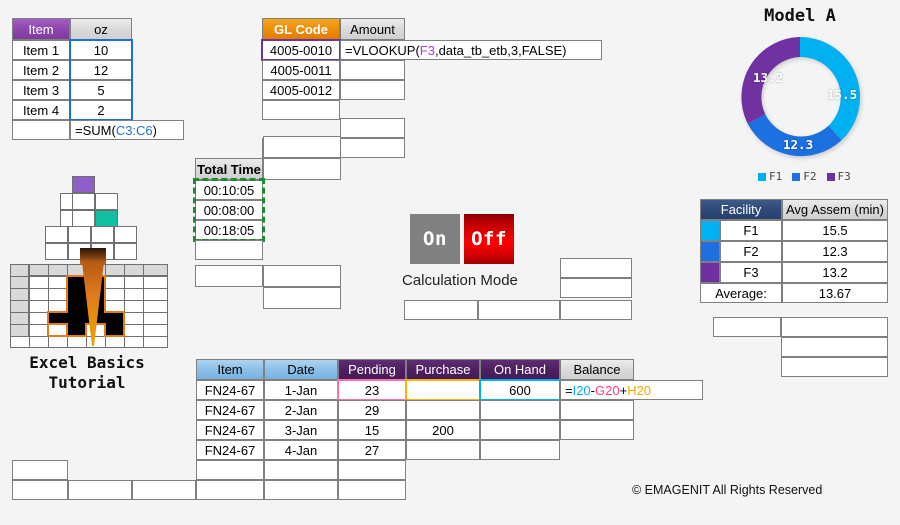 This screenshot has height=525, width=900. Describe the element at coordinates (830, 176) in the screenshot. I see `legend-swatch-f3` at that location.